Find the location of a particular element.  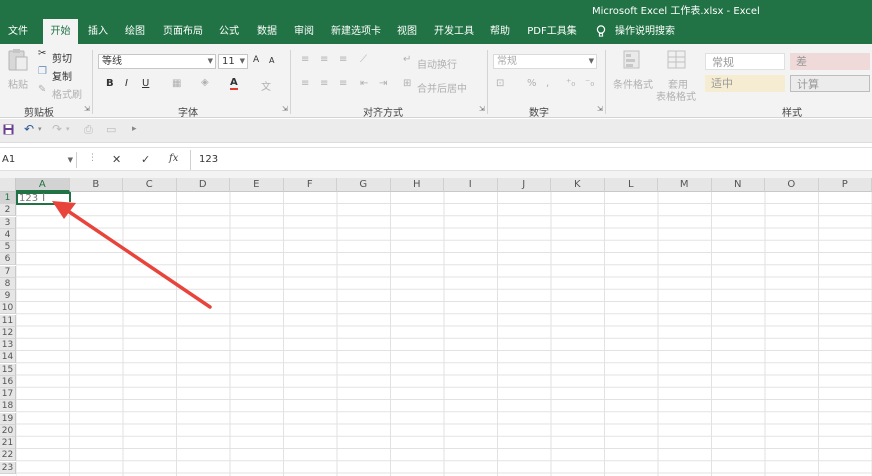

row-header-10: 10 is located at coordinates (8, 308).